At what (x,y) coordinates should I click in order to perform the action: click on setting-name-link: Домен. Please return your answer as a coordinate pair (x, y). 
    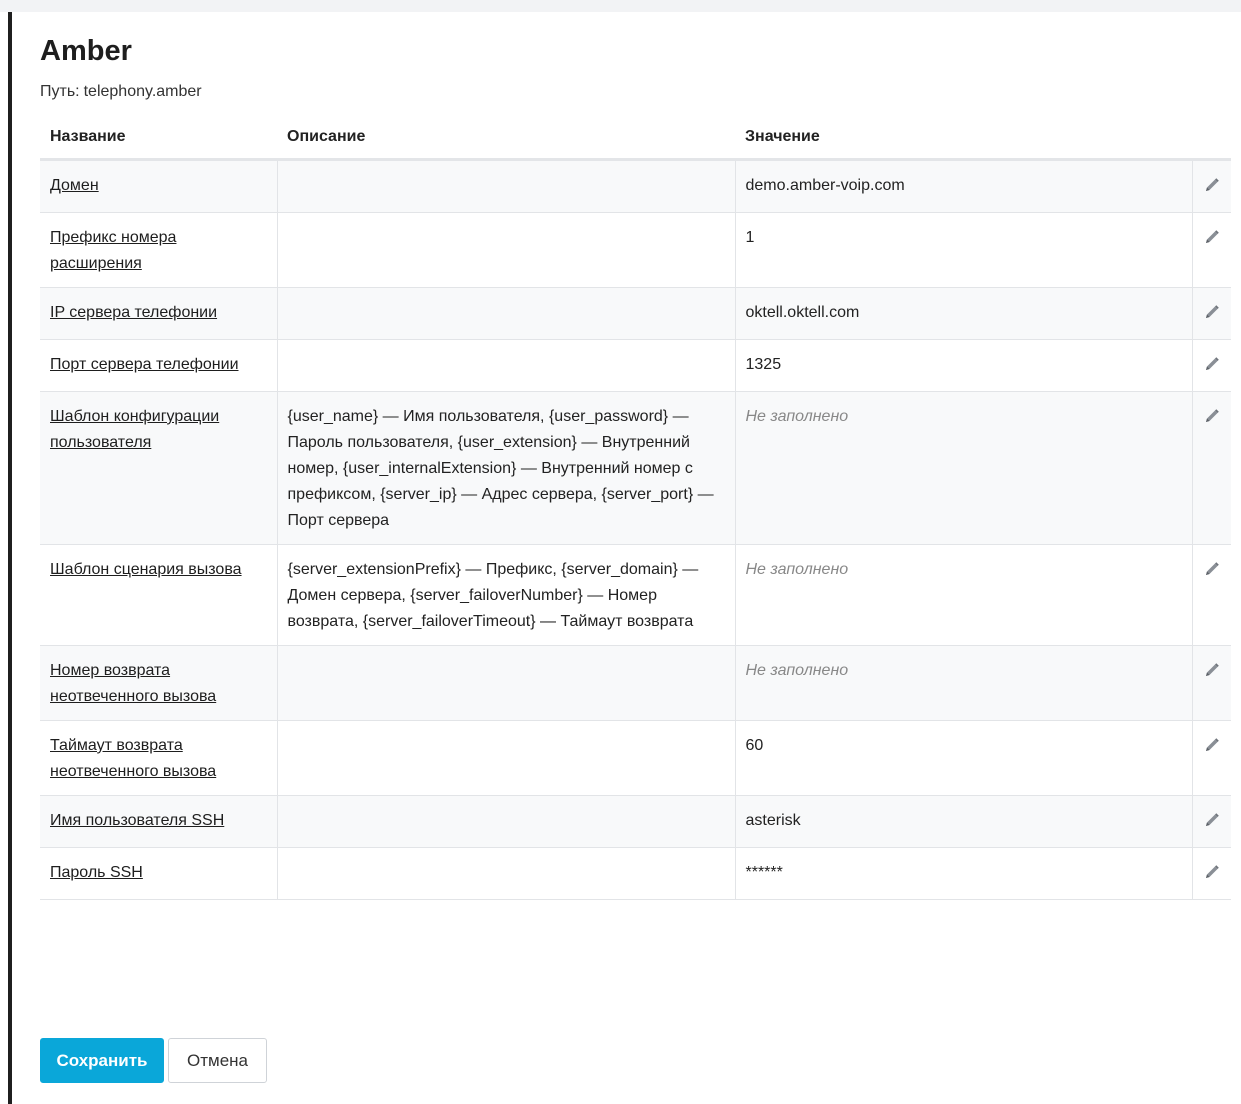
    Looking at the image, I should click on (74, 185).